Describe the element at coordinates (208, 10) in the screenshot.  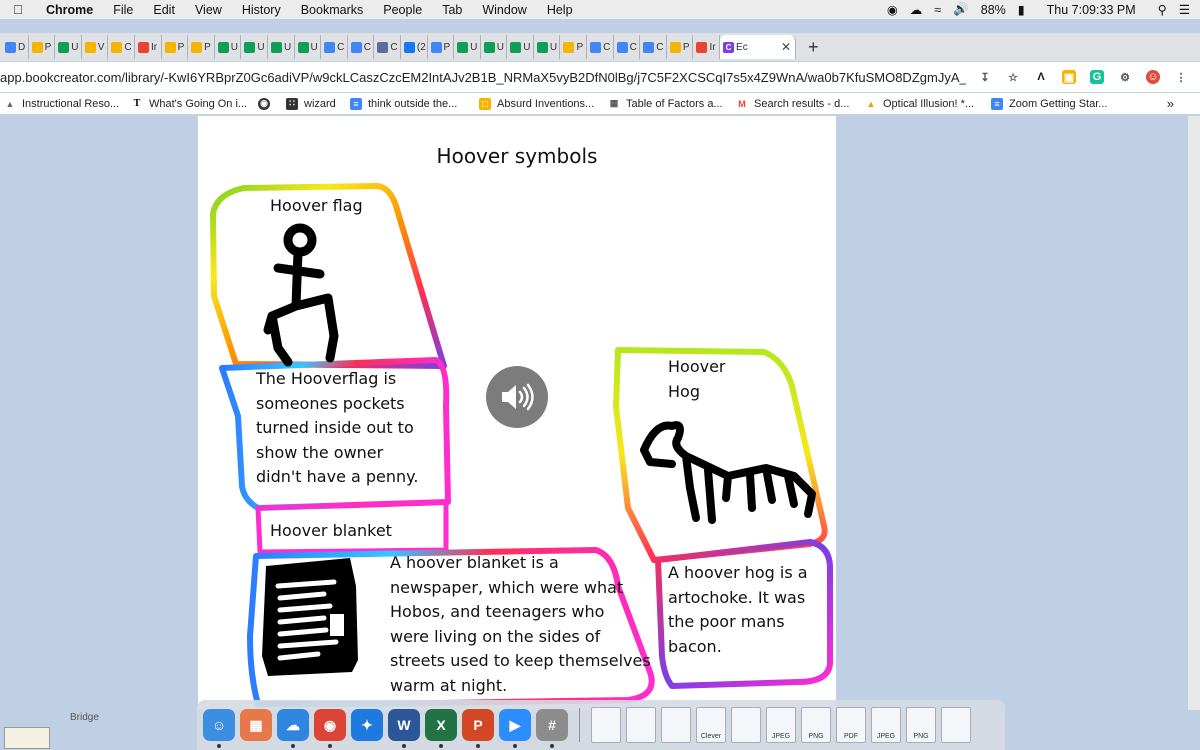
I see `menu-view: View` at that location.